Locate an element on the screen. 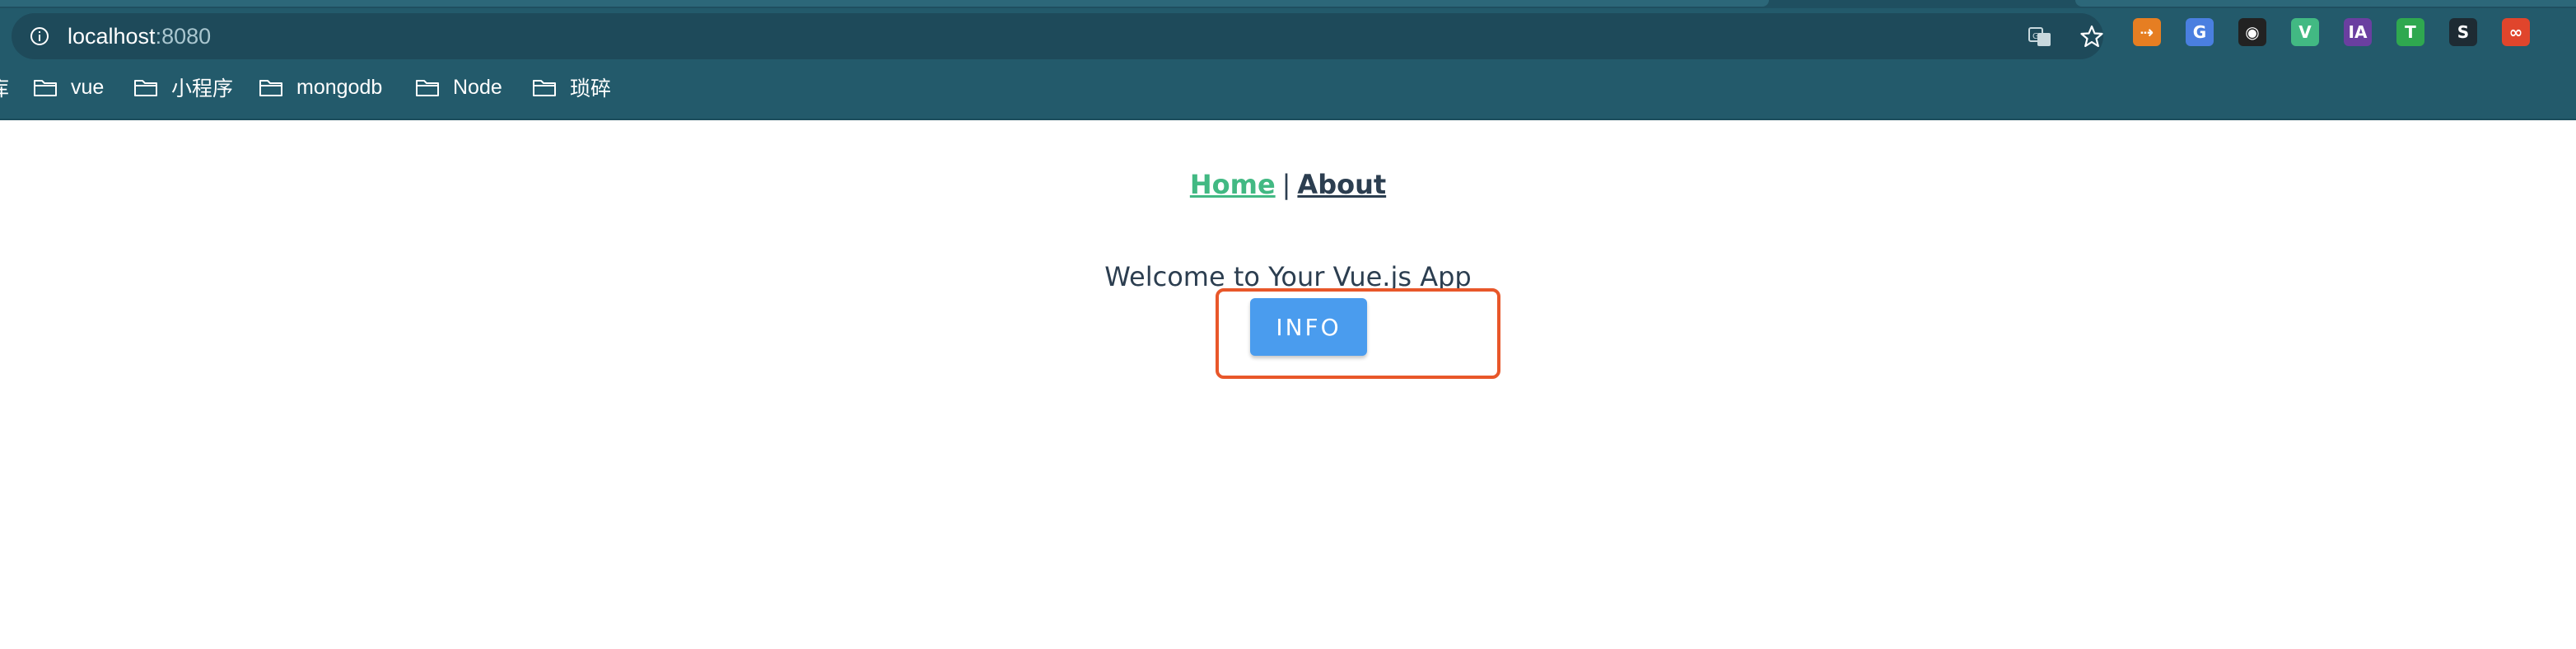 Image resolution: width=2576 pixels, height=649 pixels. incognito-extension-icon: ◉ is located at coordinates (2252, 32).